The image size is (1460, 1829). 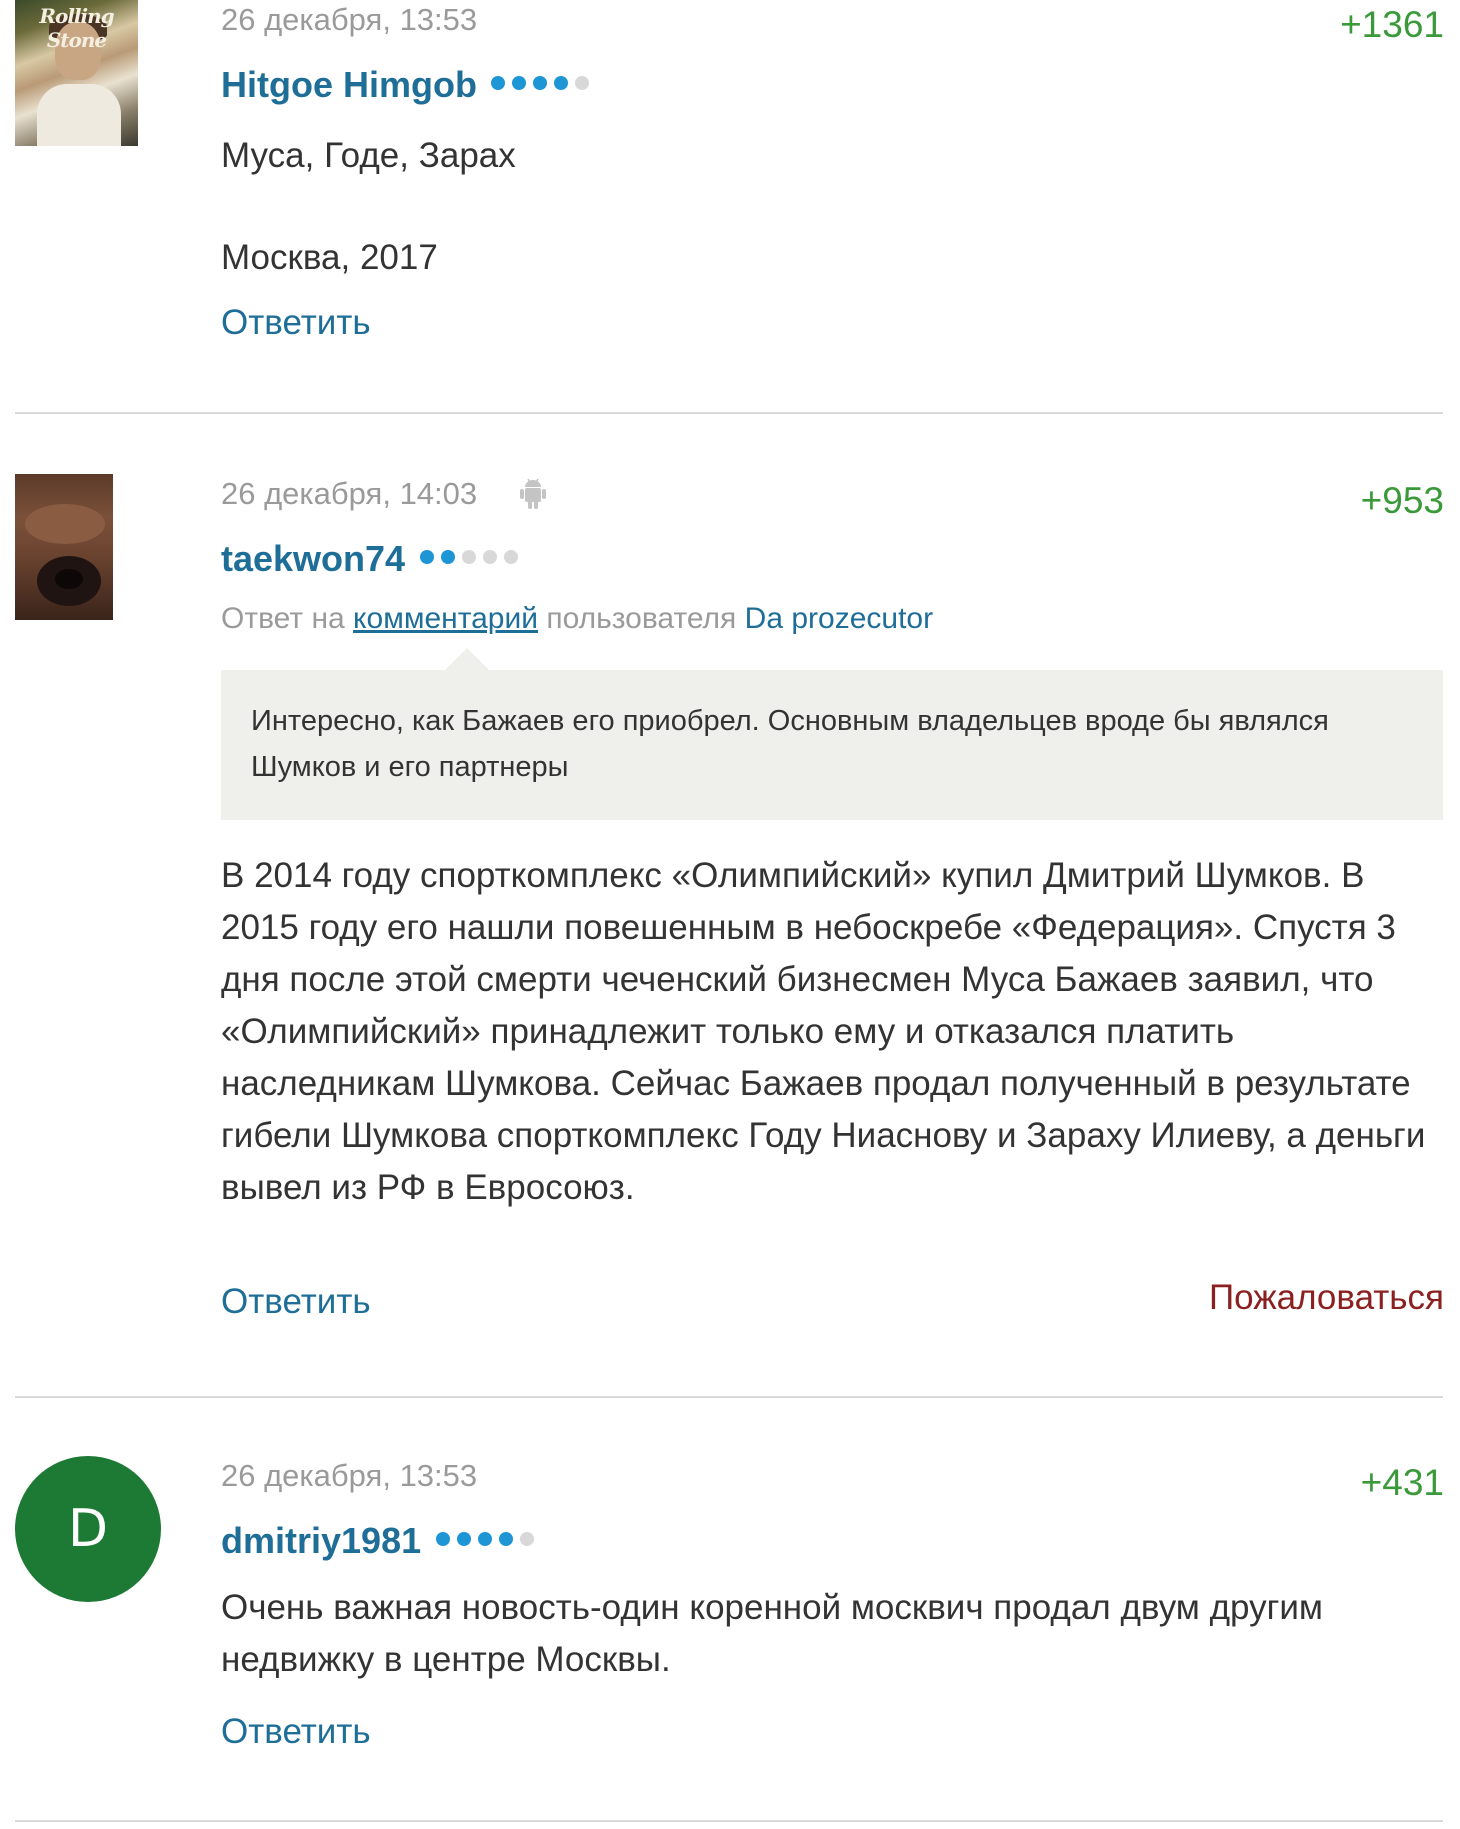 What do you see at coordinates (445, 618) in the screenshot?
I see `parent-comment-link: комментарий` at bounding box center [445, 618].